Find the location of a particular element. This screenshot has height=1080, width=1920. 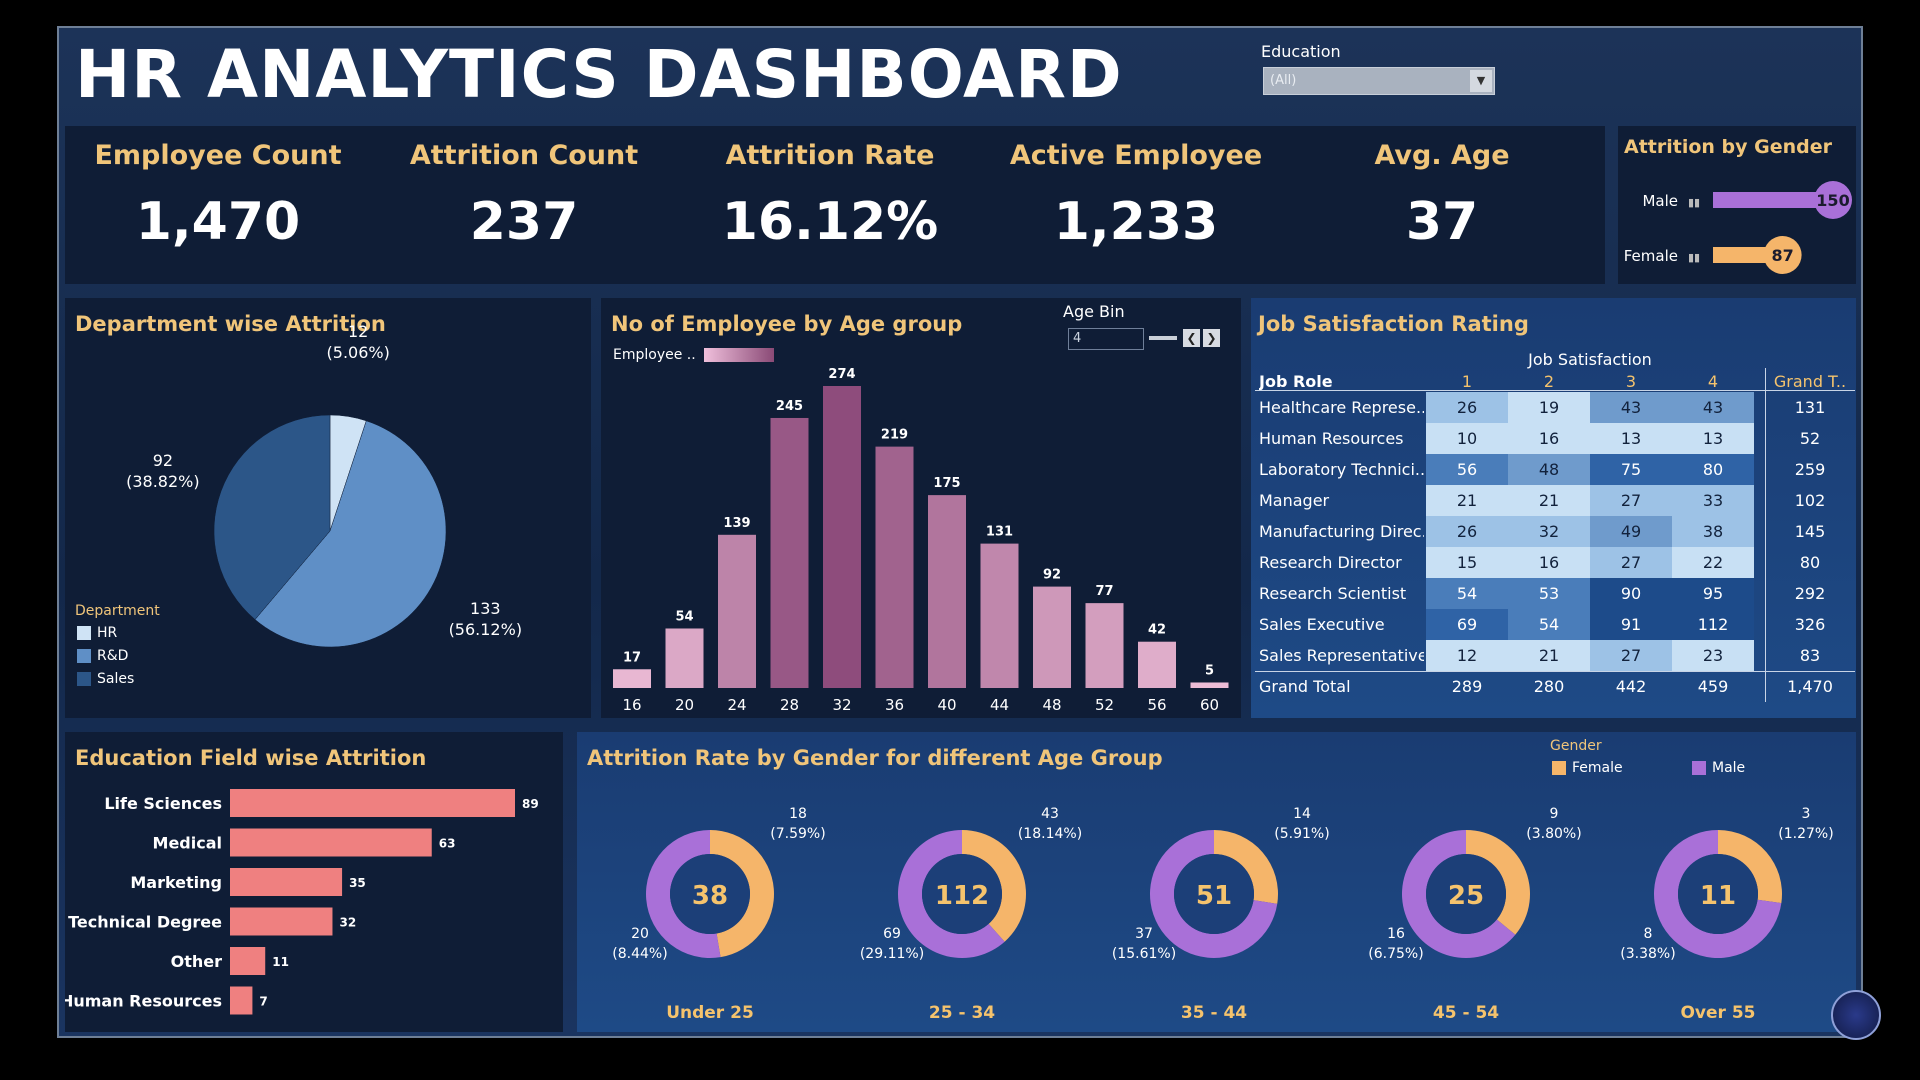

gender-label: Female is located at coordinates (1651, 256).